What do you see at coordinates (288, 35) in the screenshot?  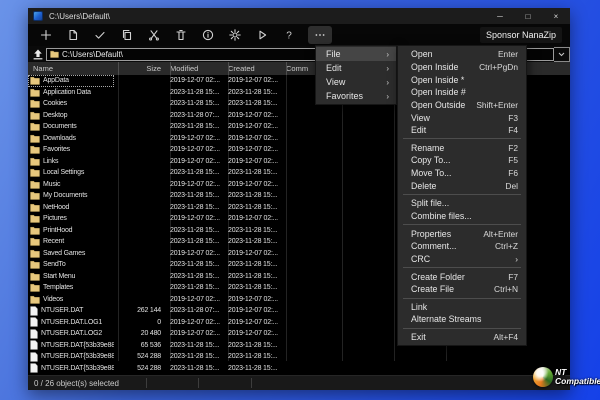 I see `help-button: ?` at bounding box center [288, 35].